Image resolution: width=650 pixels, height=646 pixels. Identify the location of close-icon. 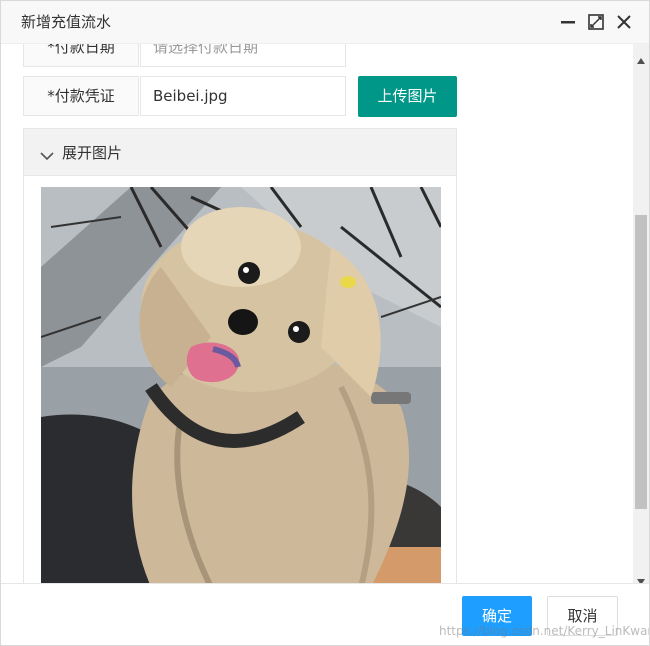
(624, 22).